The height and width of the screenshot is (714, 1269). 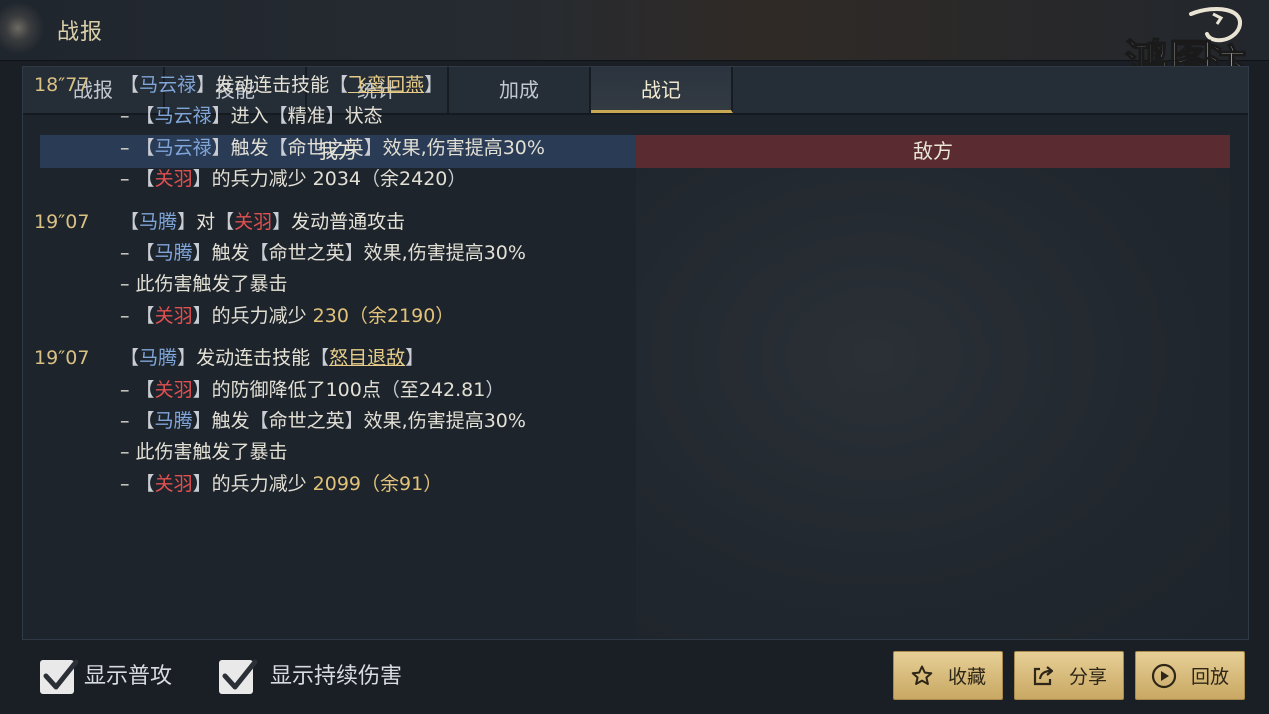 I want to click on star-icon, so click(x=922, y=675).